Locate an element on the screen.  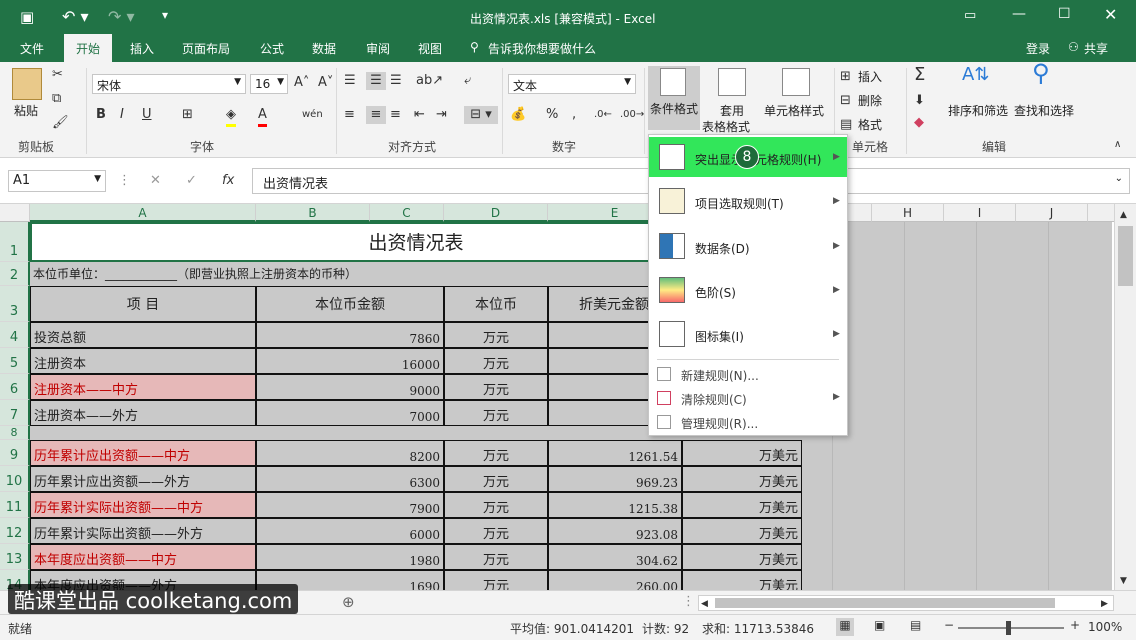
cancel-icon: ✕ is located at coordinates (155, 181).